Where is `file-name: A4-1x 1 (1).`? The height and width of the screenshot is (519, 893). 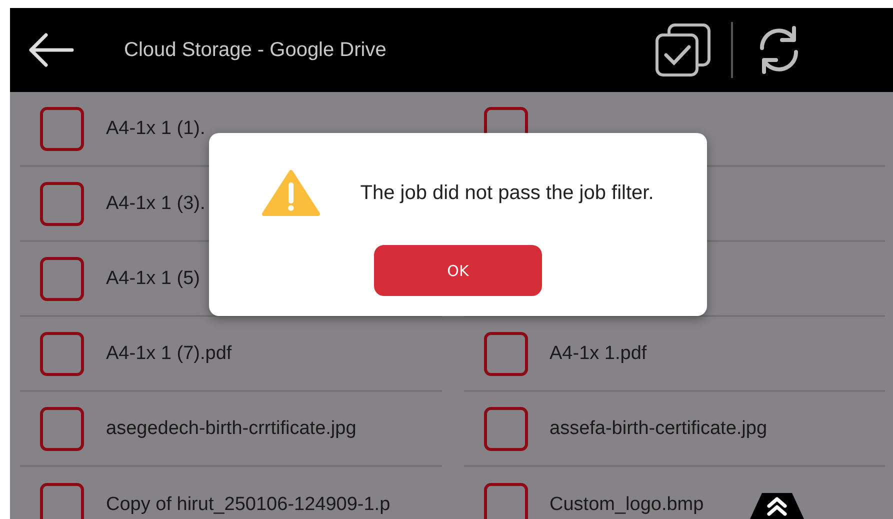
file-name: A4-1x 1 (1). is located at coordinates (156, 129).